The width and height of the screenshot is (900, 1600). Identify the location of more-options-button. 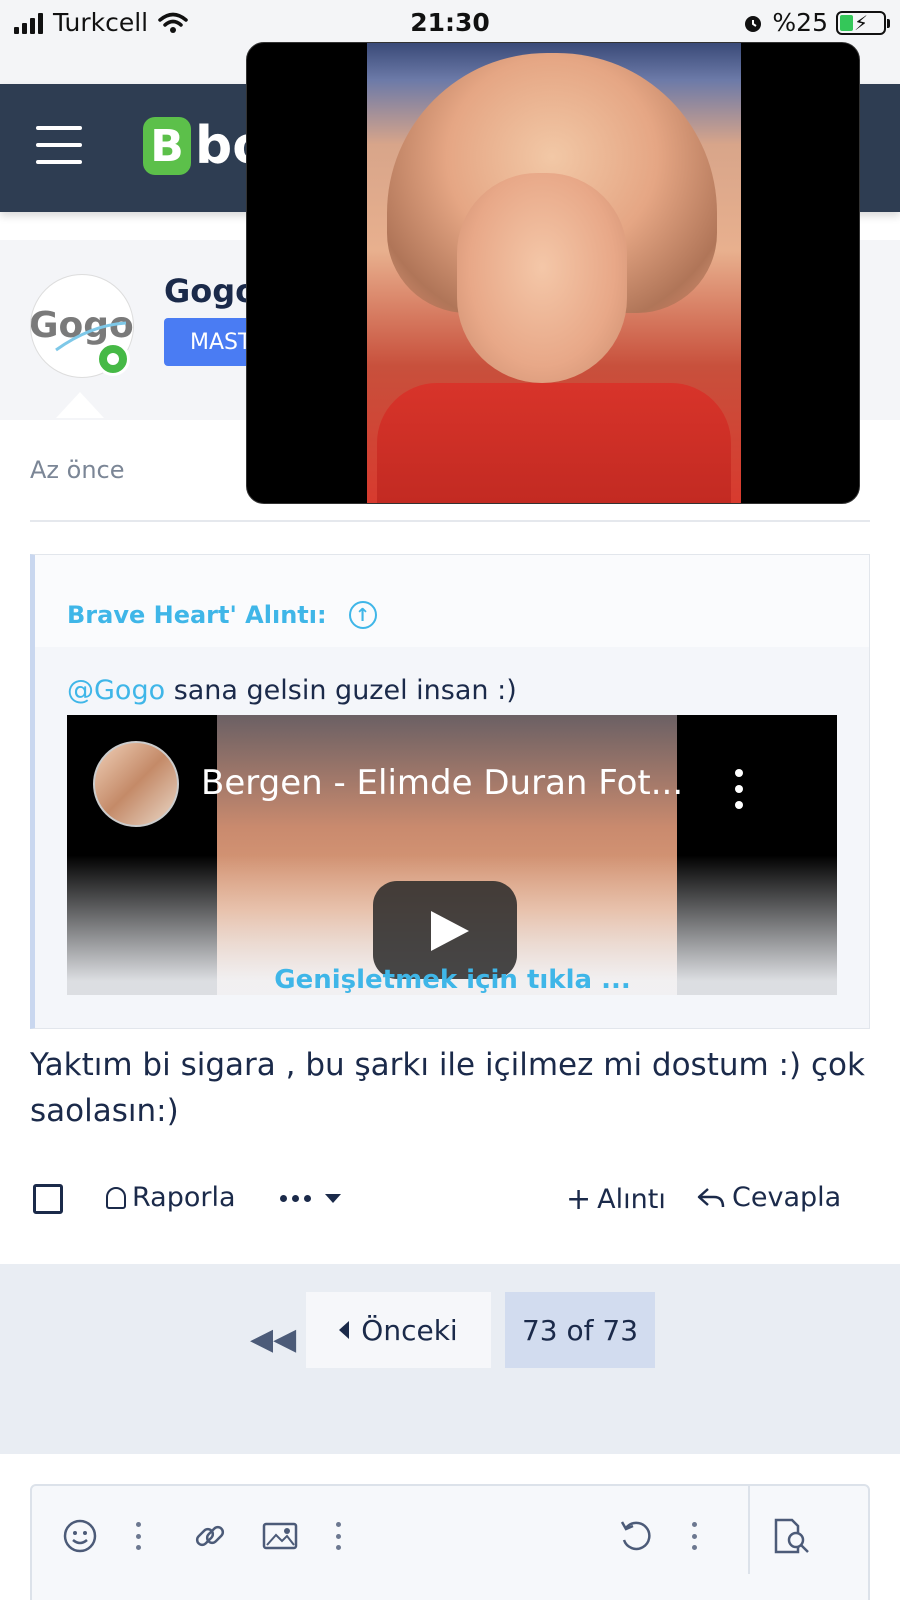
(310, 1198).